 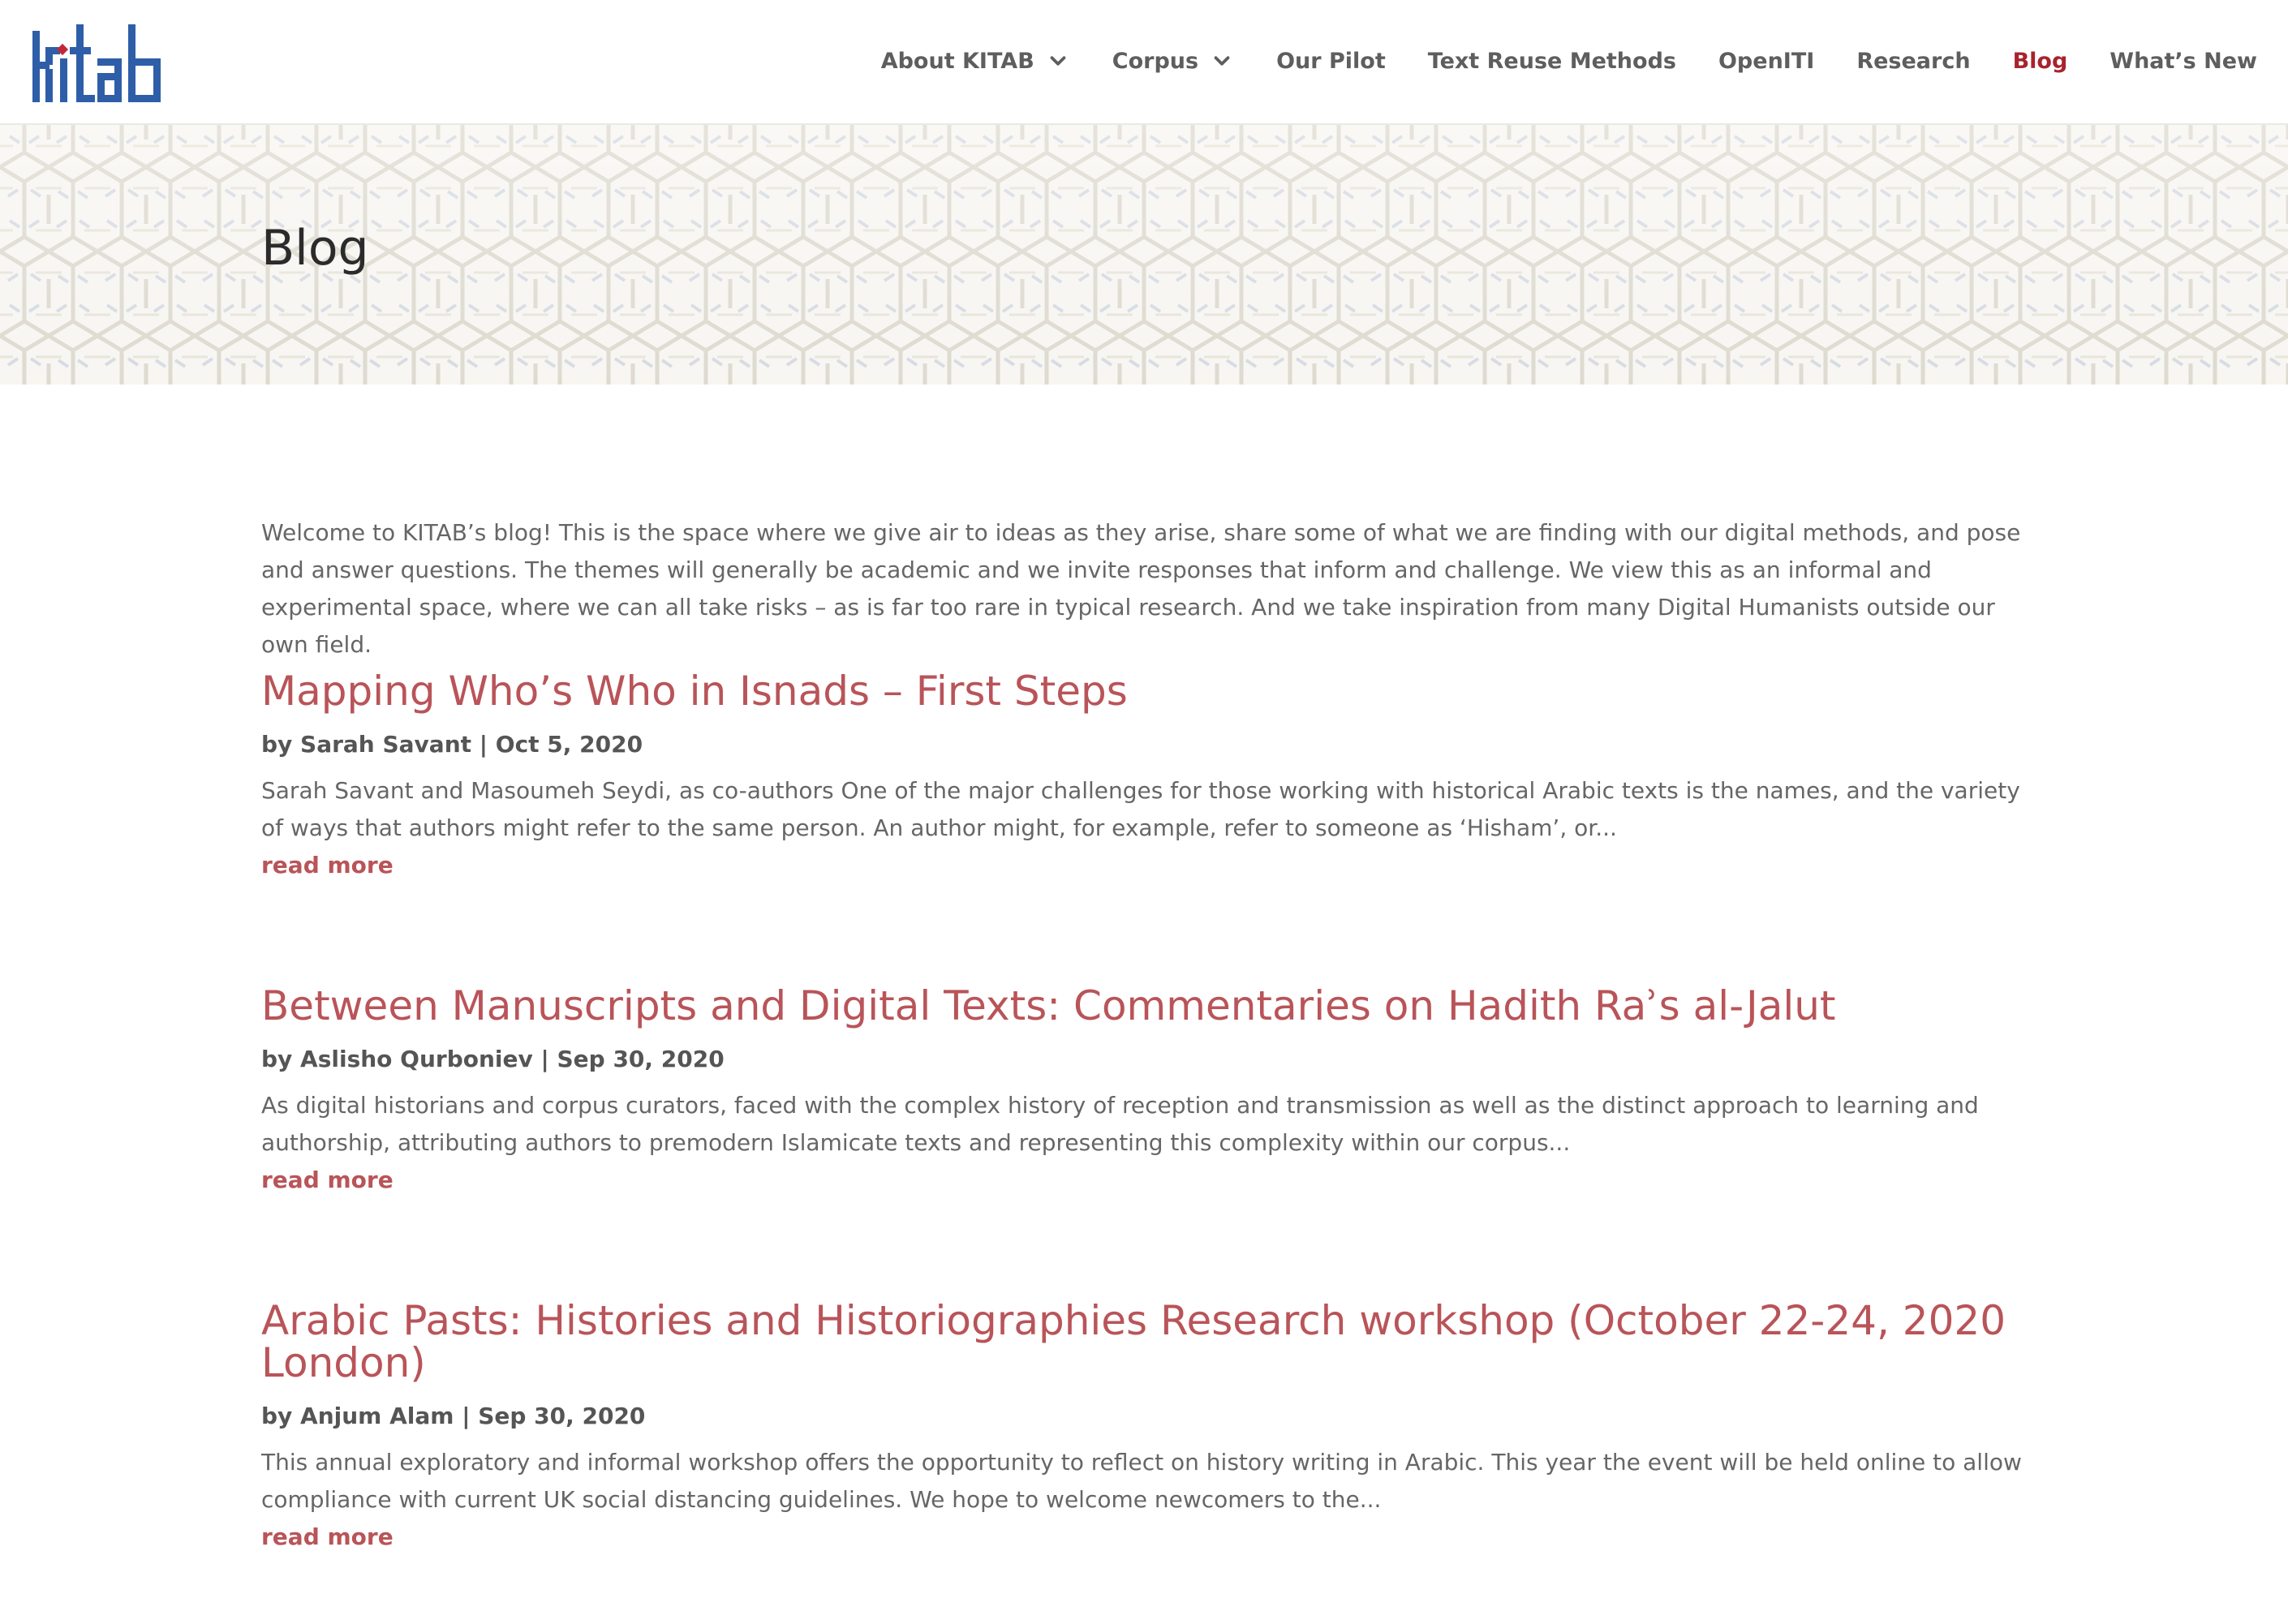 I want to click on post-author-link: Sarah Savant, so click(x=385, y=744).